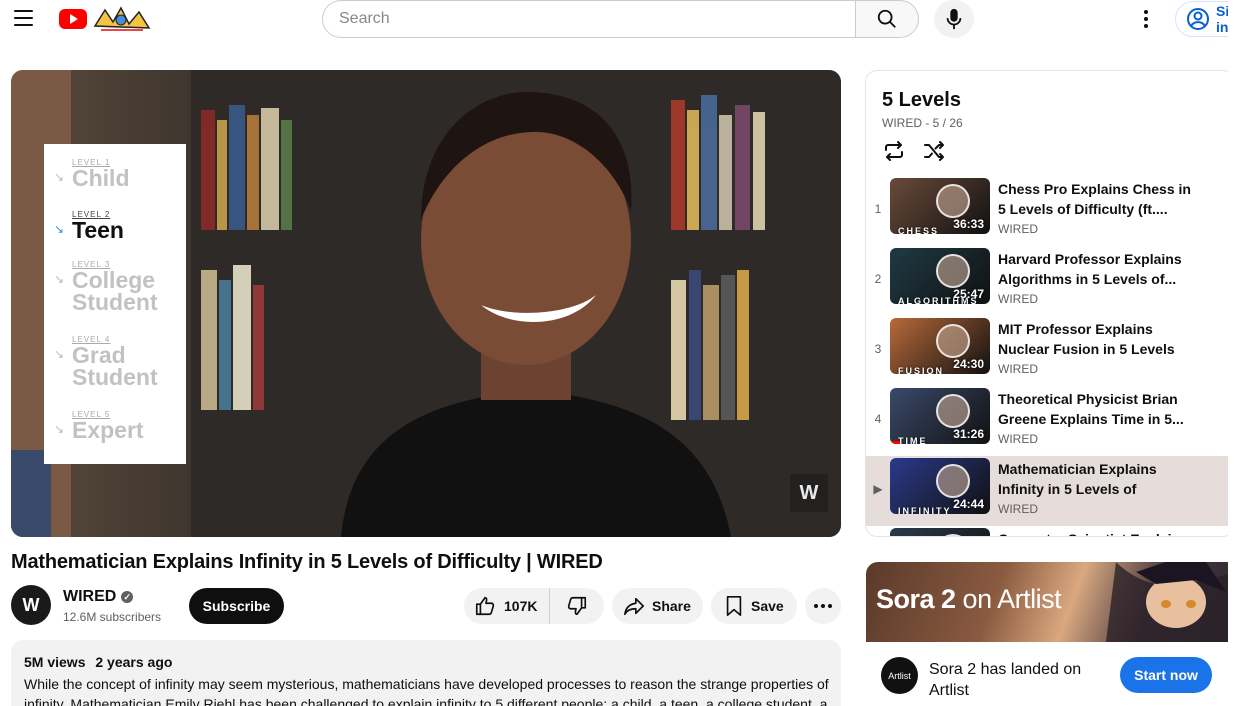 The image size is (1238, 706). Describe the element at coordinates (968, 294) in the screenshot. I see `duration-badge: 25:47` at that location.